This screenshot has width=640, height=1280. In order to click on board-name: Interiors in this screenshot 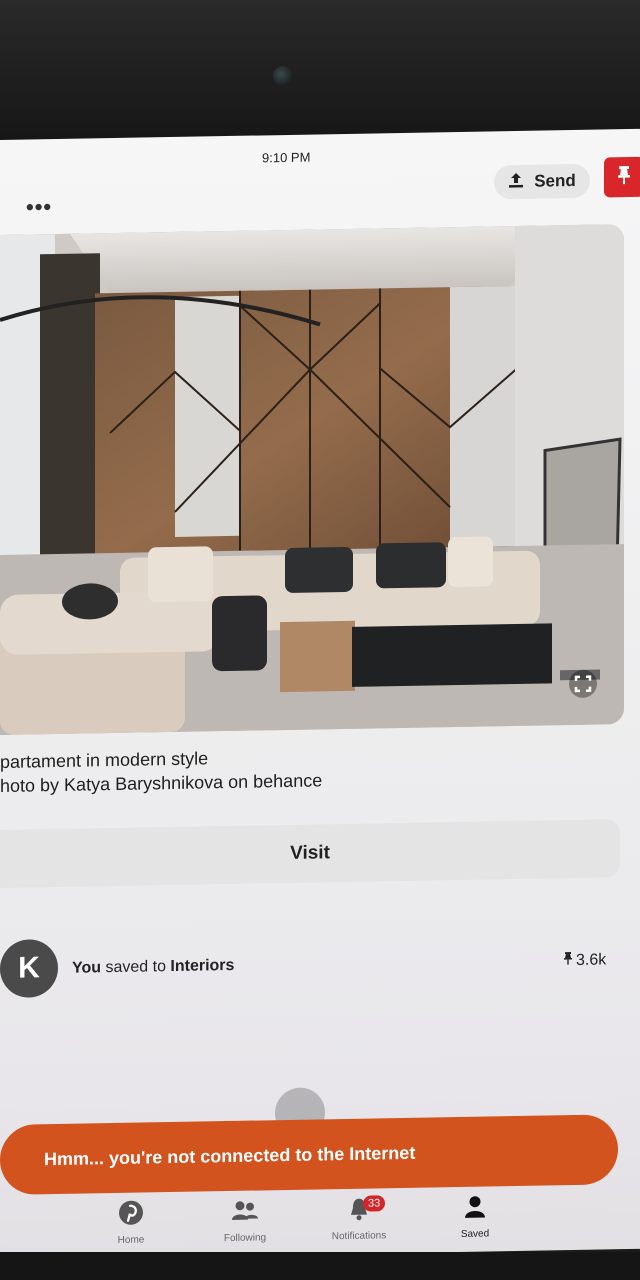, I will do `click(202, 966)`.